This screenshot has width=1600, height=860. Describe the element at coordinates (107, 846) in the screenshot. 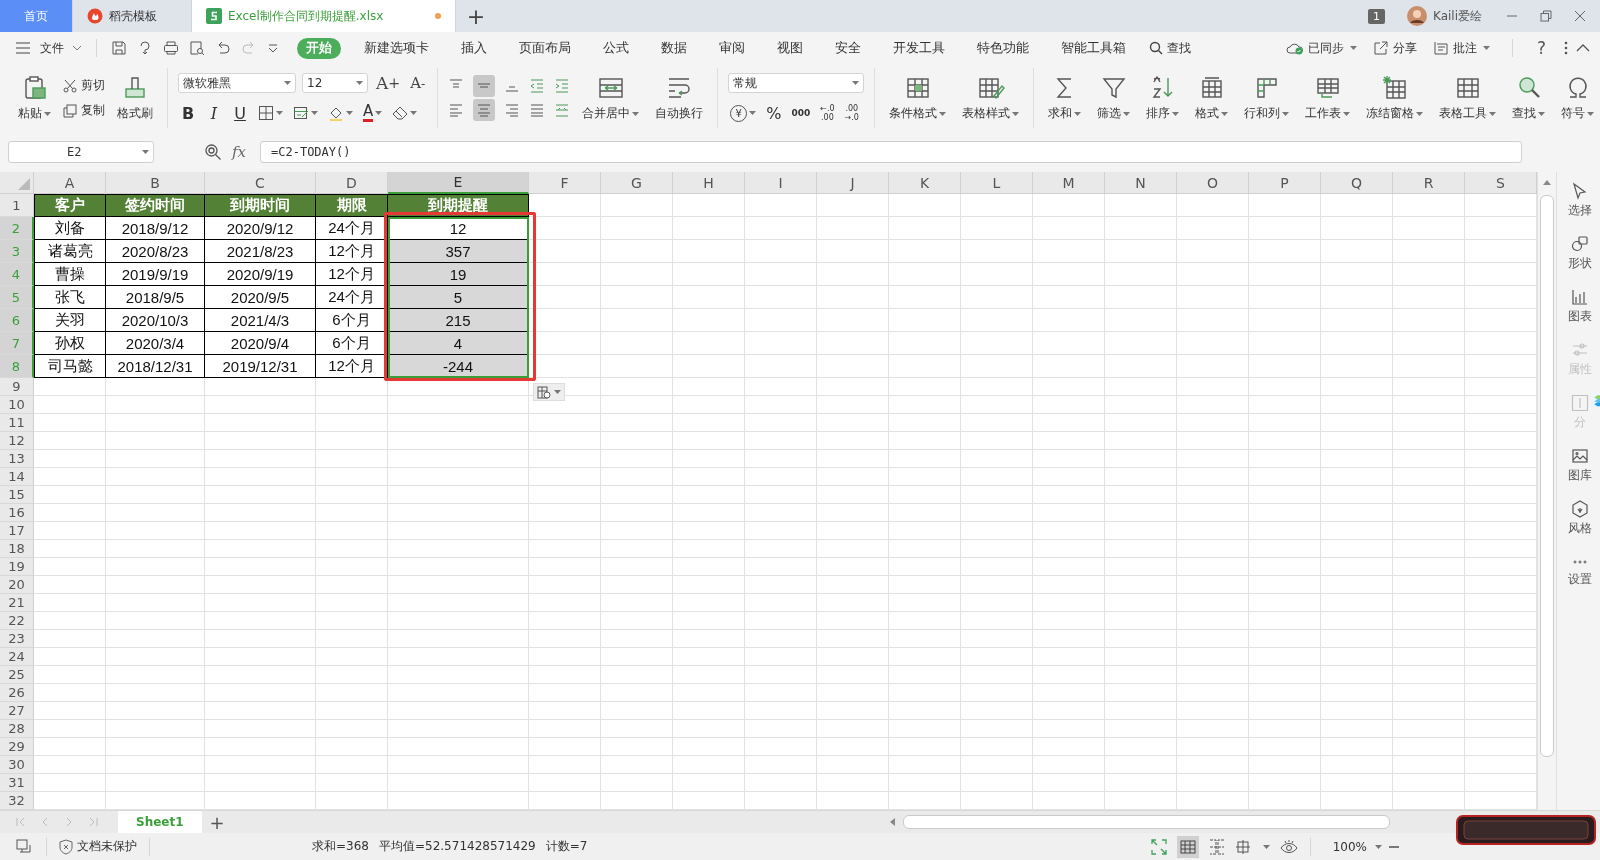

I see `protection-status: 文档未保护` at that location.